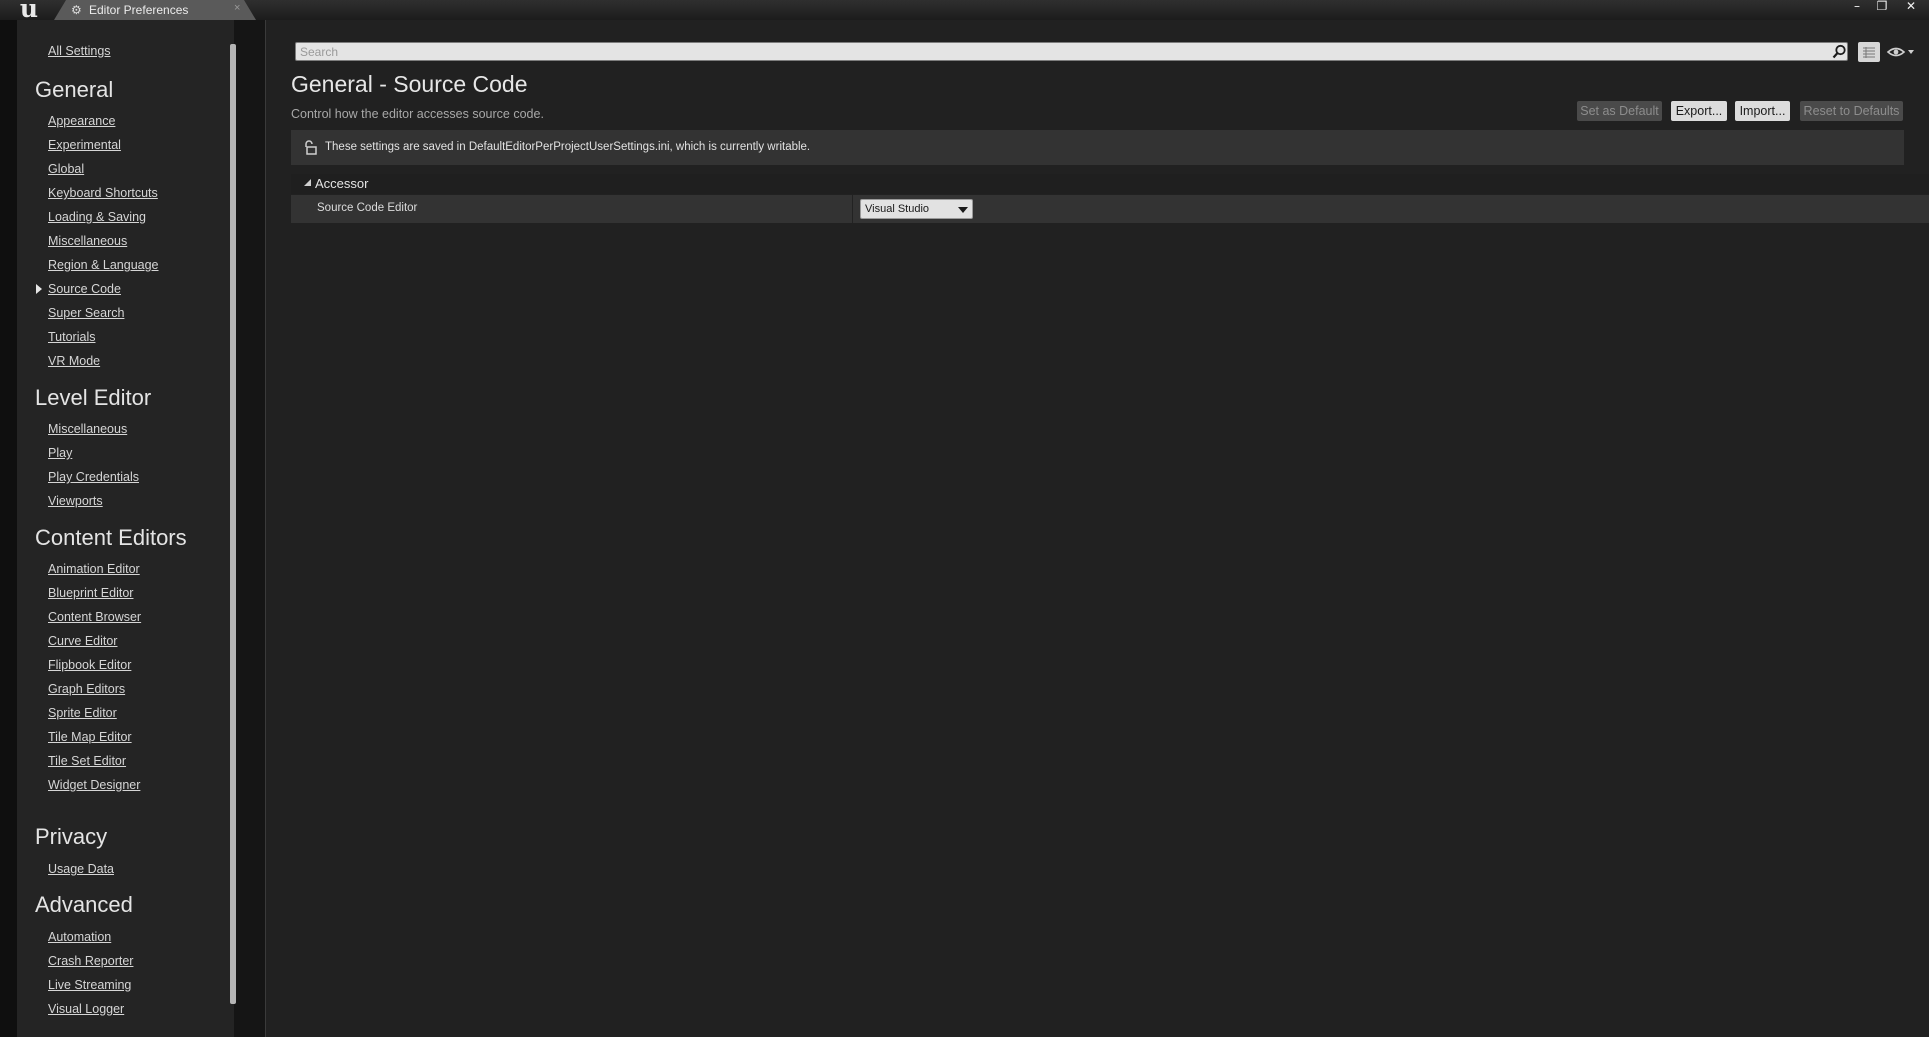 This screenshot has width=1929, height=1037. Describe the element at coordinates (237, 8) in the screenshot. I see `tab-close-icon: ×` at that location.